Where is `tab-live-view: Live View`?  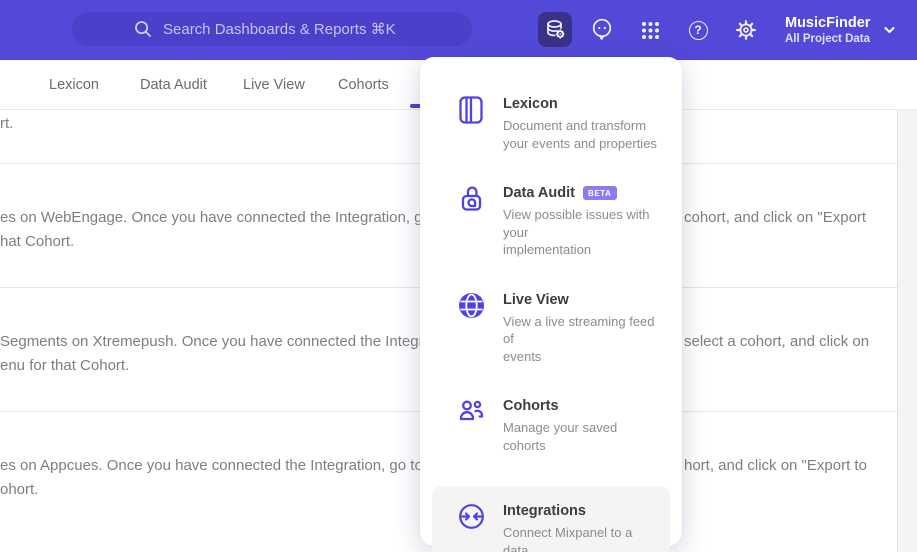
tab-live-view: Live View is located at coordinates (274, 85).